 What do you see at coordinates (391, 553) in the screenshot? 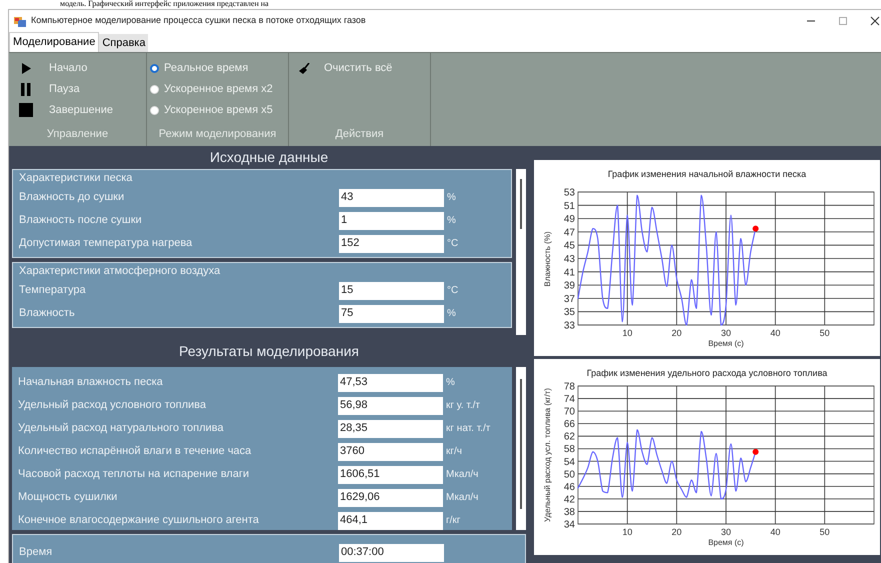
I see `input-field: 00:37:00` at bounding box center [391, 553].